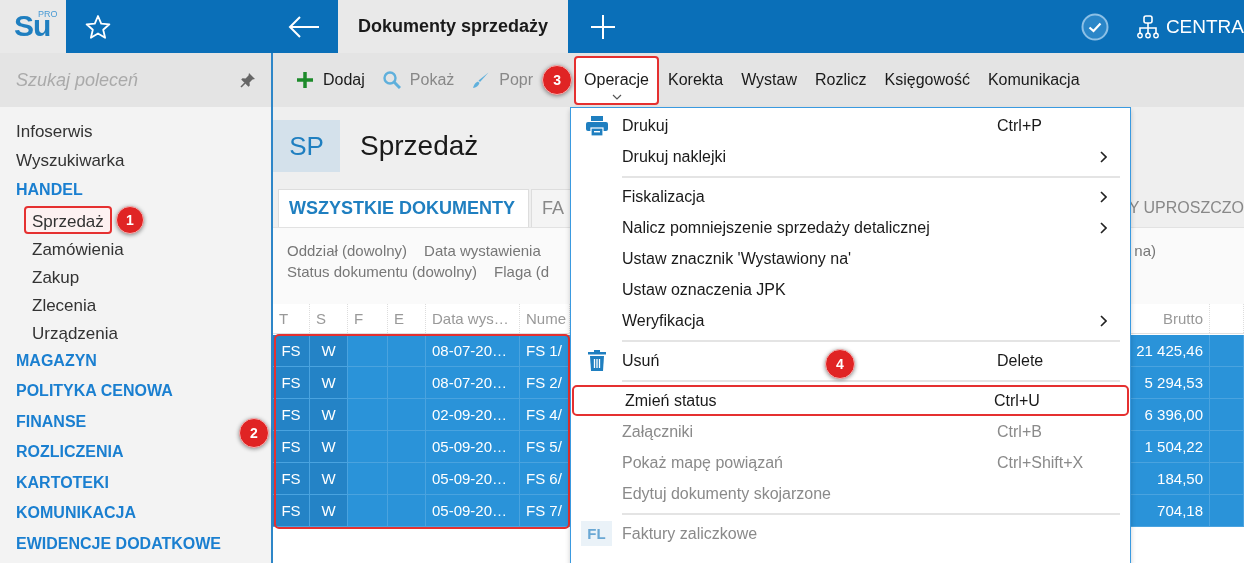 This screenshot has width=1244, height=563. What do you see at coordinates (663, 196) in the screenshot?
I see `menu-item: Fiskalizacja` at bounding box center [663, 196].